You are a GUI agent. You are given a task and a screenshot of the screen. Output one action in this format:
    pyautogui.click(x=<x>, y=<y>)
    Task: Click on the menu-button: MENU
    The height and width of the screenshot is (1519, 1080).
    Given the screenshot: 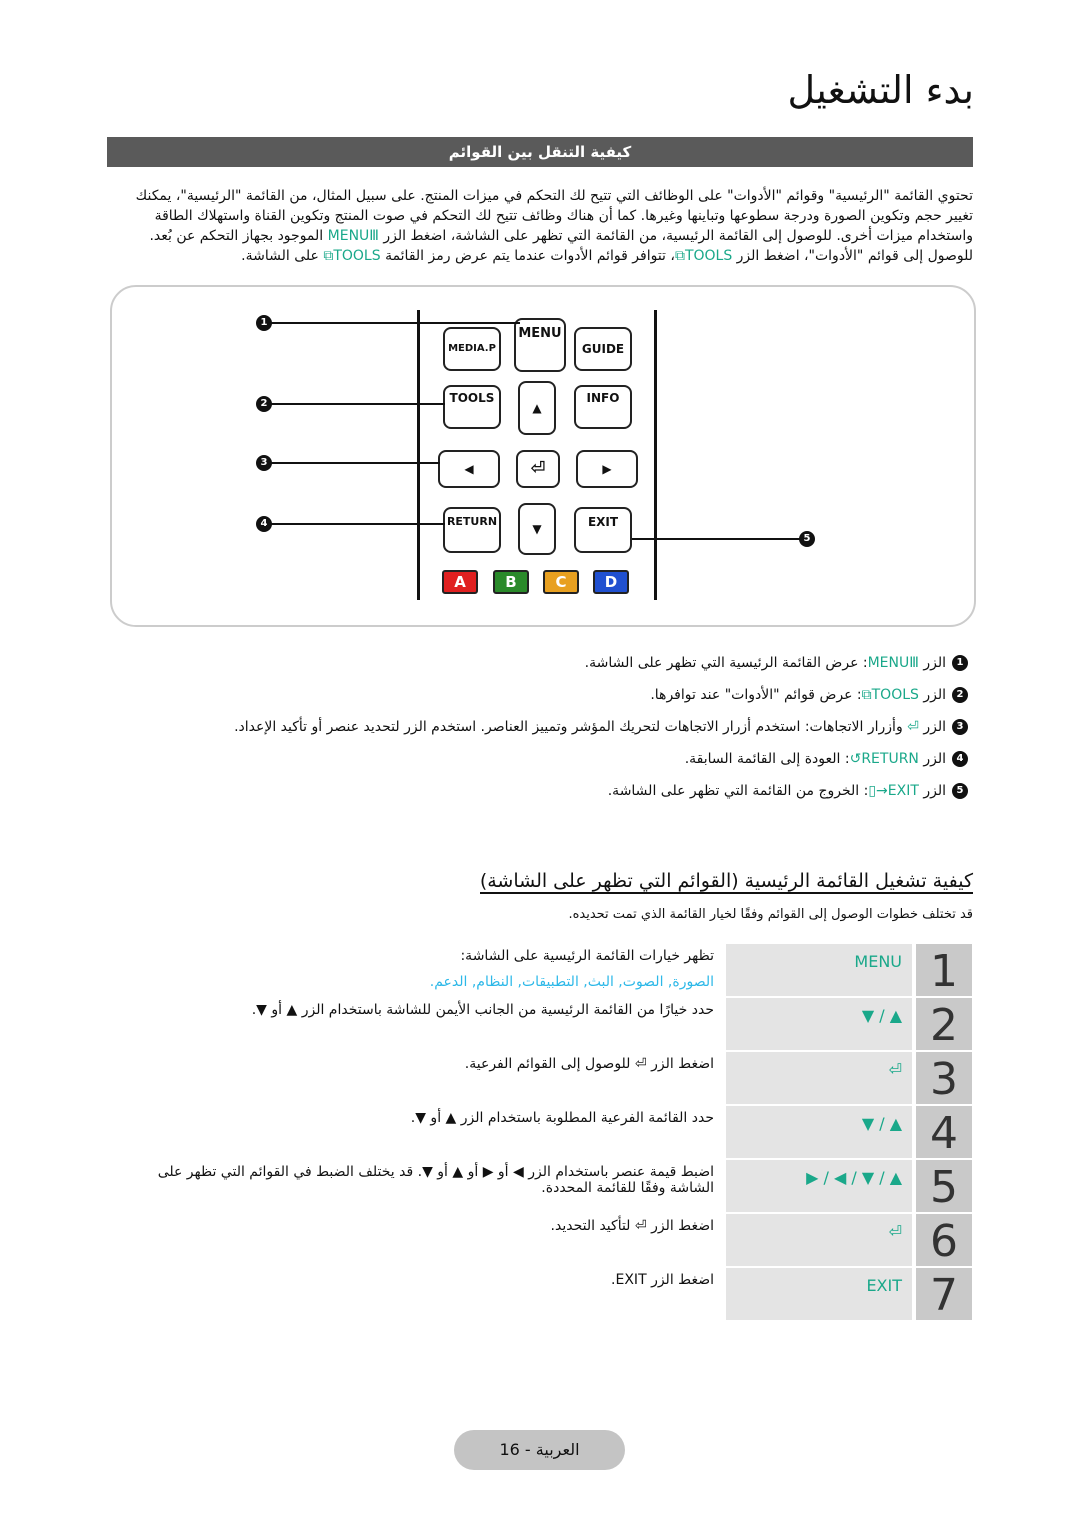 What is the action you would take?
    pyautogui.click(x=540, y=345)
    